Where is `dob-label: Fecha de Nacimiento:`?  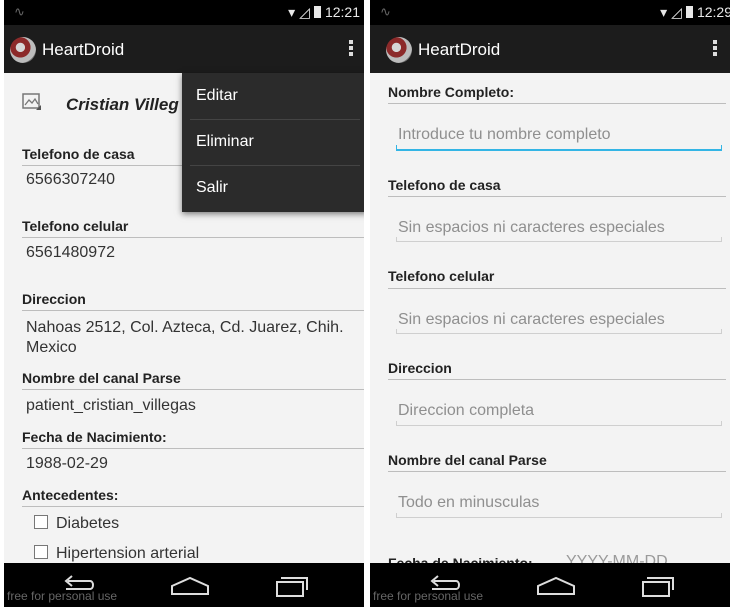
dob-label: Fecha de Nacimiento: is located at coordinates (94, 437).